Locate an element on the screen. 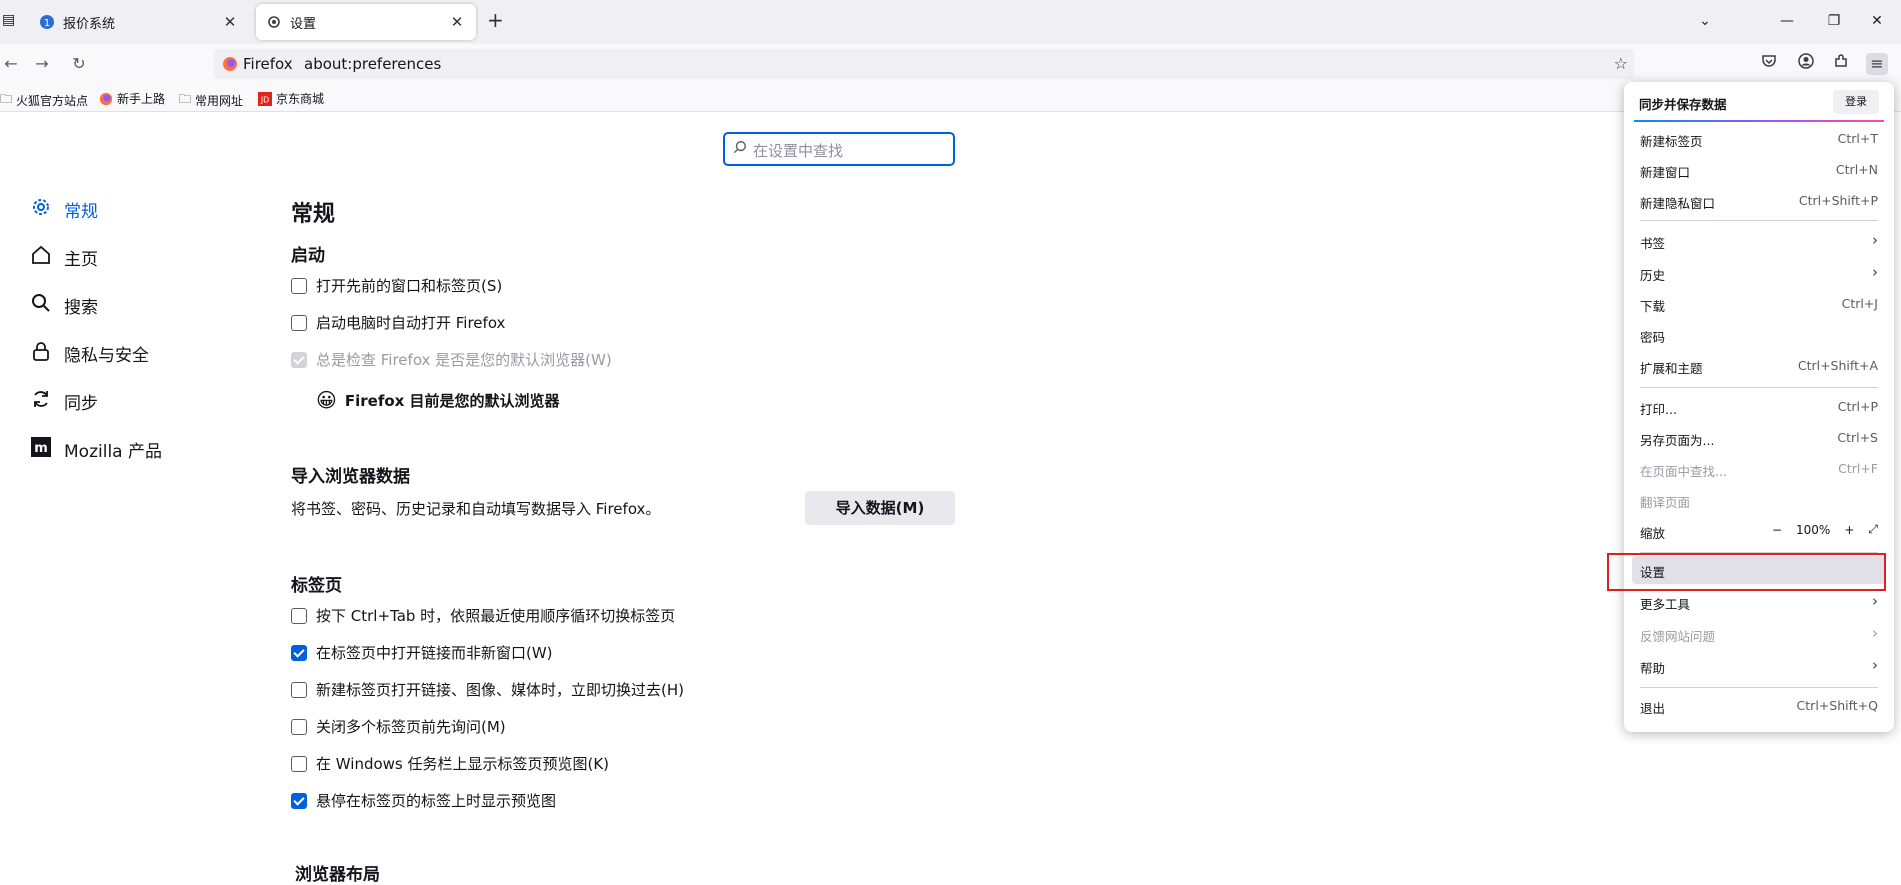 The image size is (1901, 885). tab-title: 报价系统 is located at coordinates (89, 24).